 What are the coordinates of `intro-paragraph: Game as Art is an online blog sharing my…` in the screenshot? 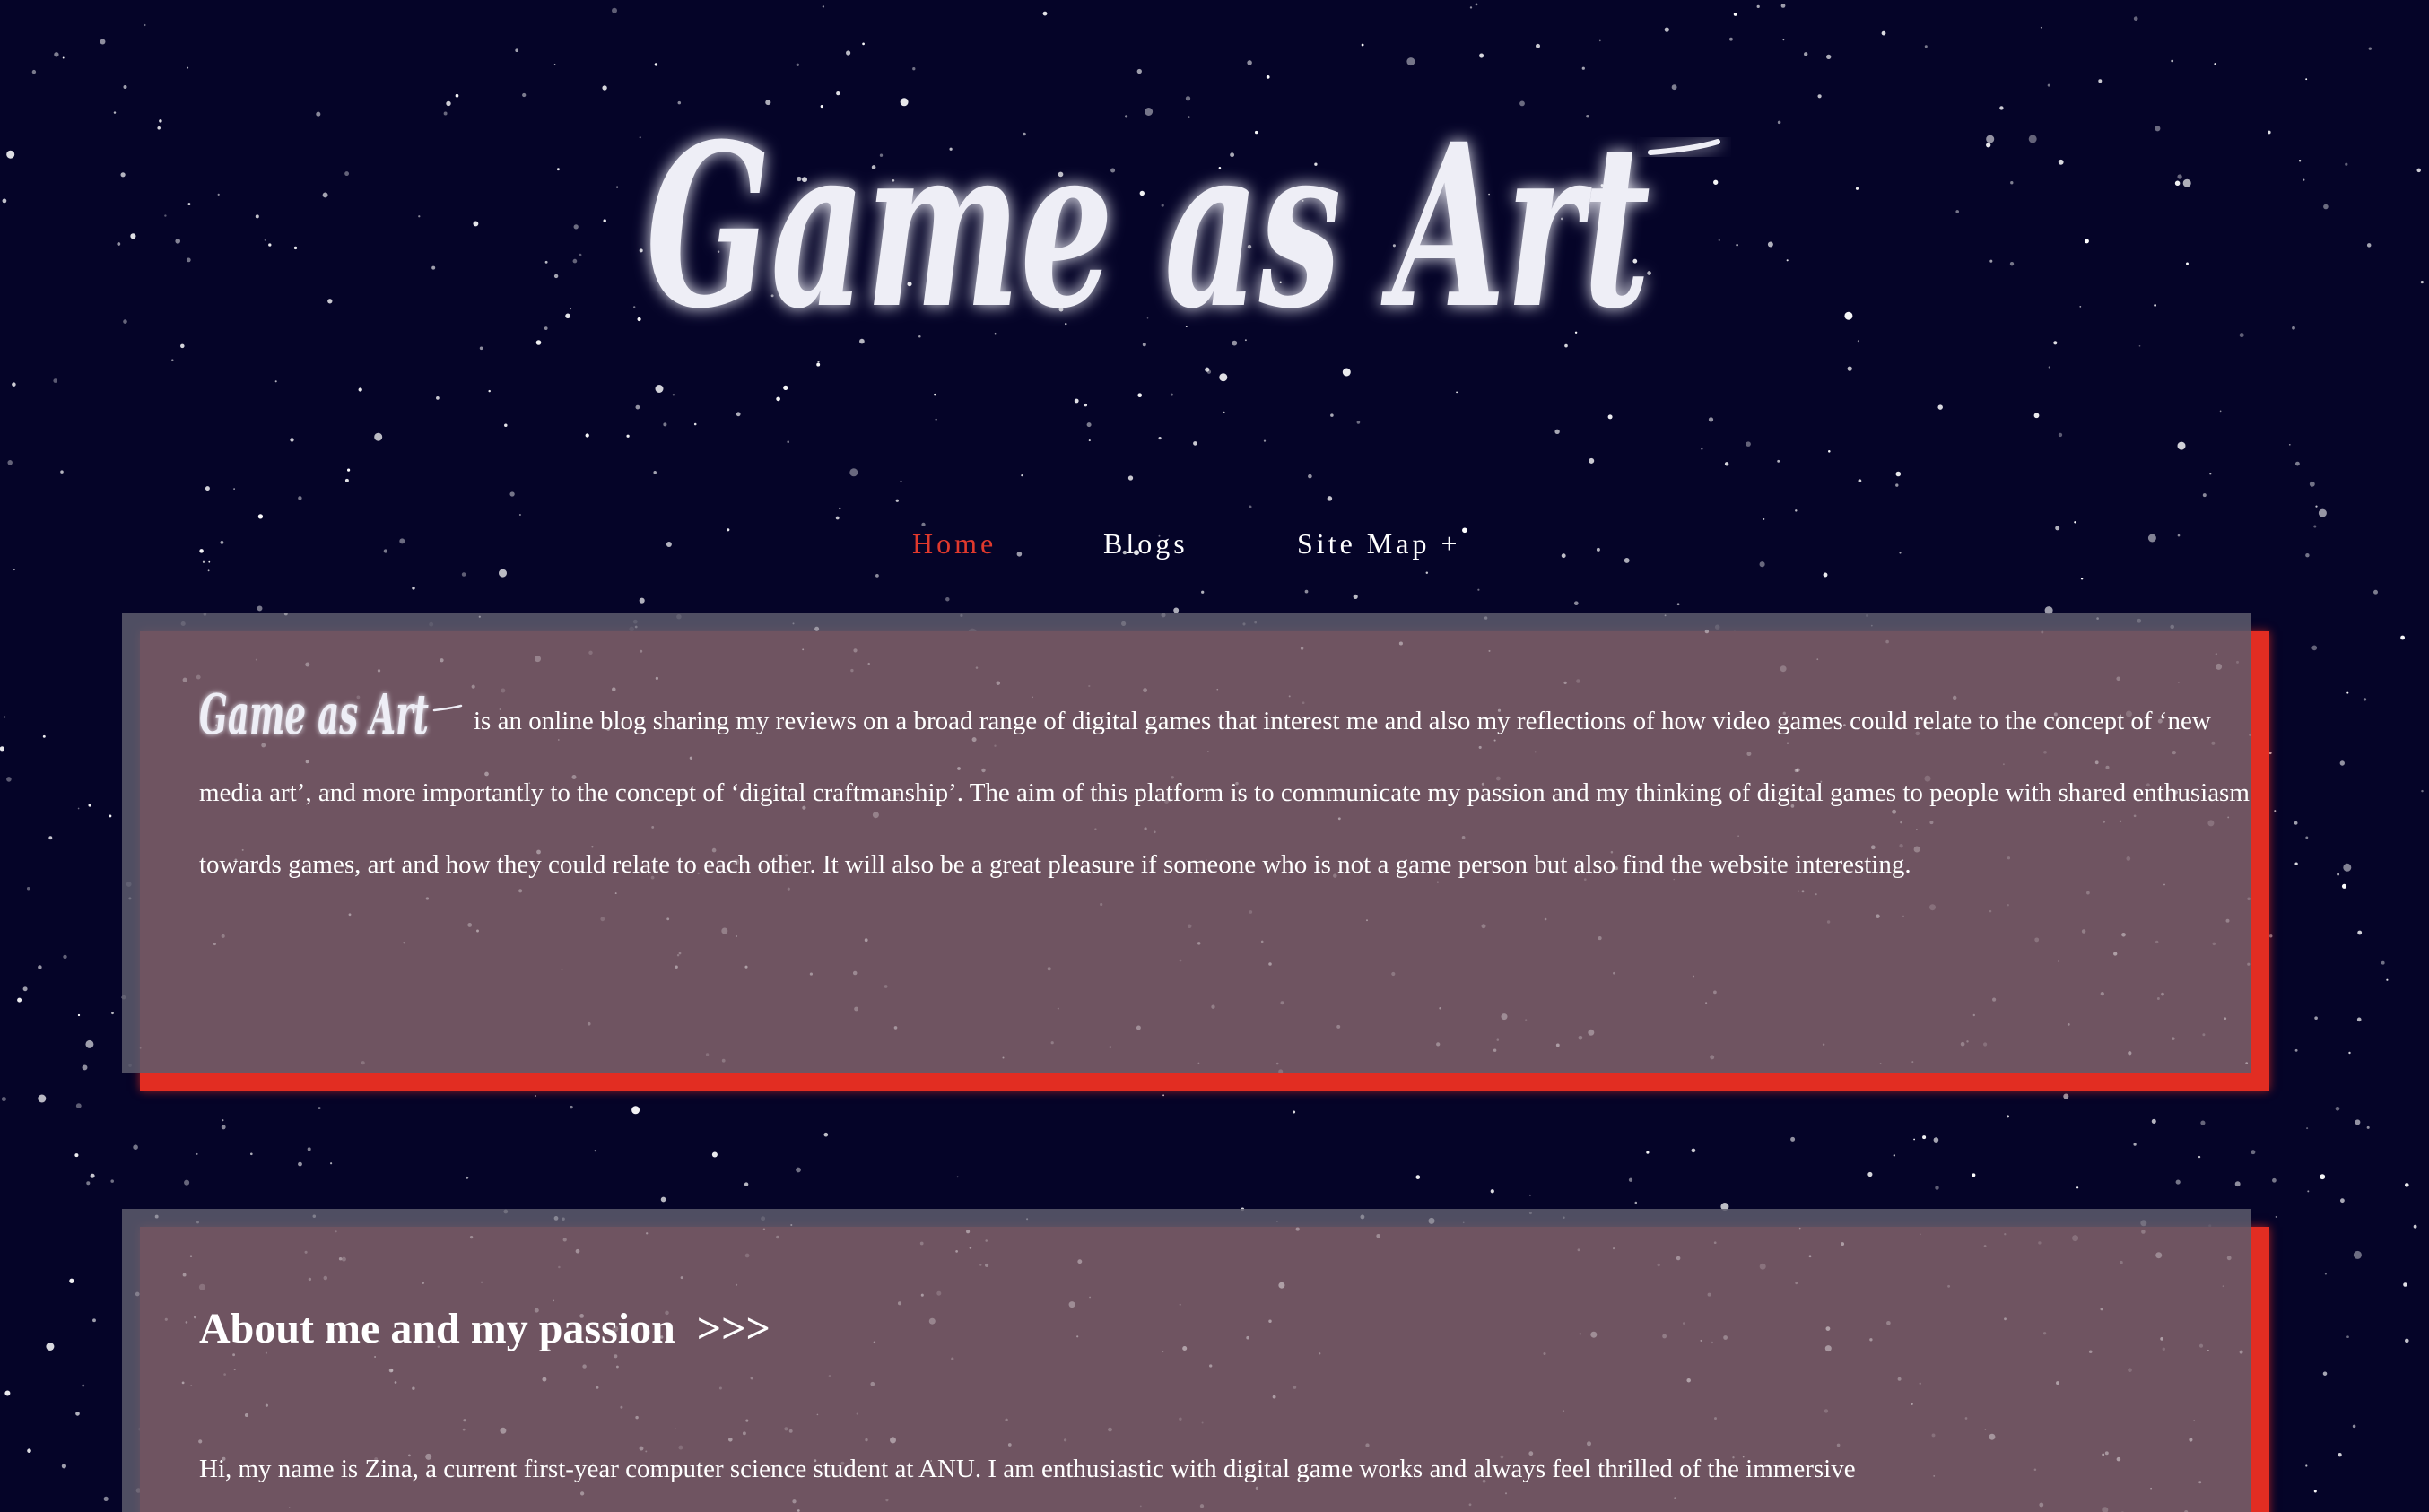 It's located at (1225, 791).